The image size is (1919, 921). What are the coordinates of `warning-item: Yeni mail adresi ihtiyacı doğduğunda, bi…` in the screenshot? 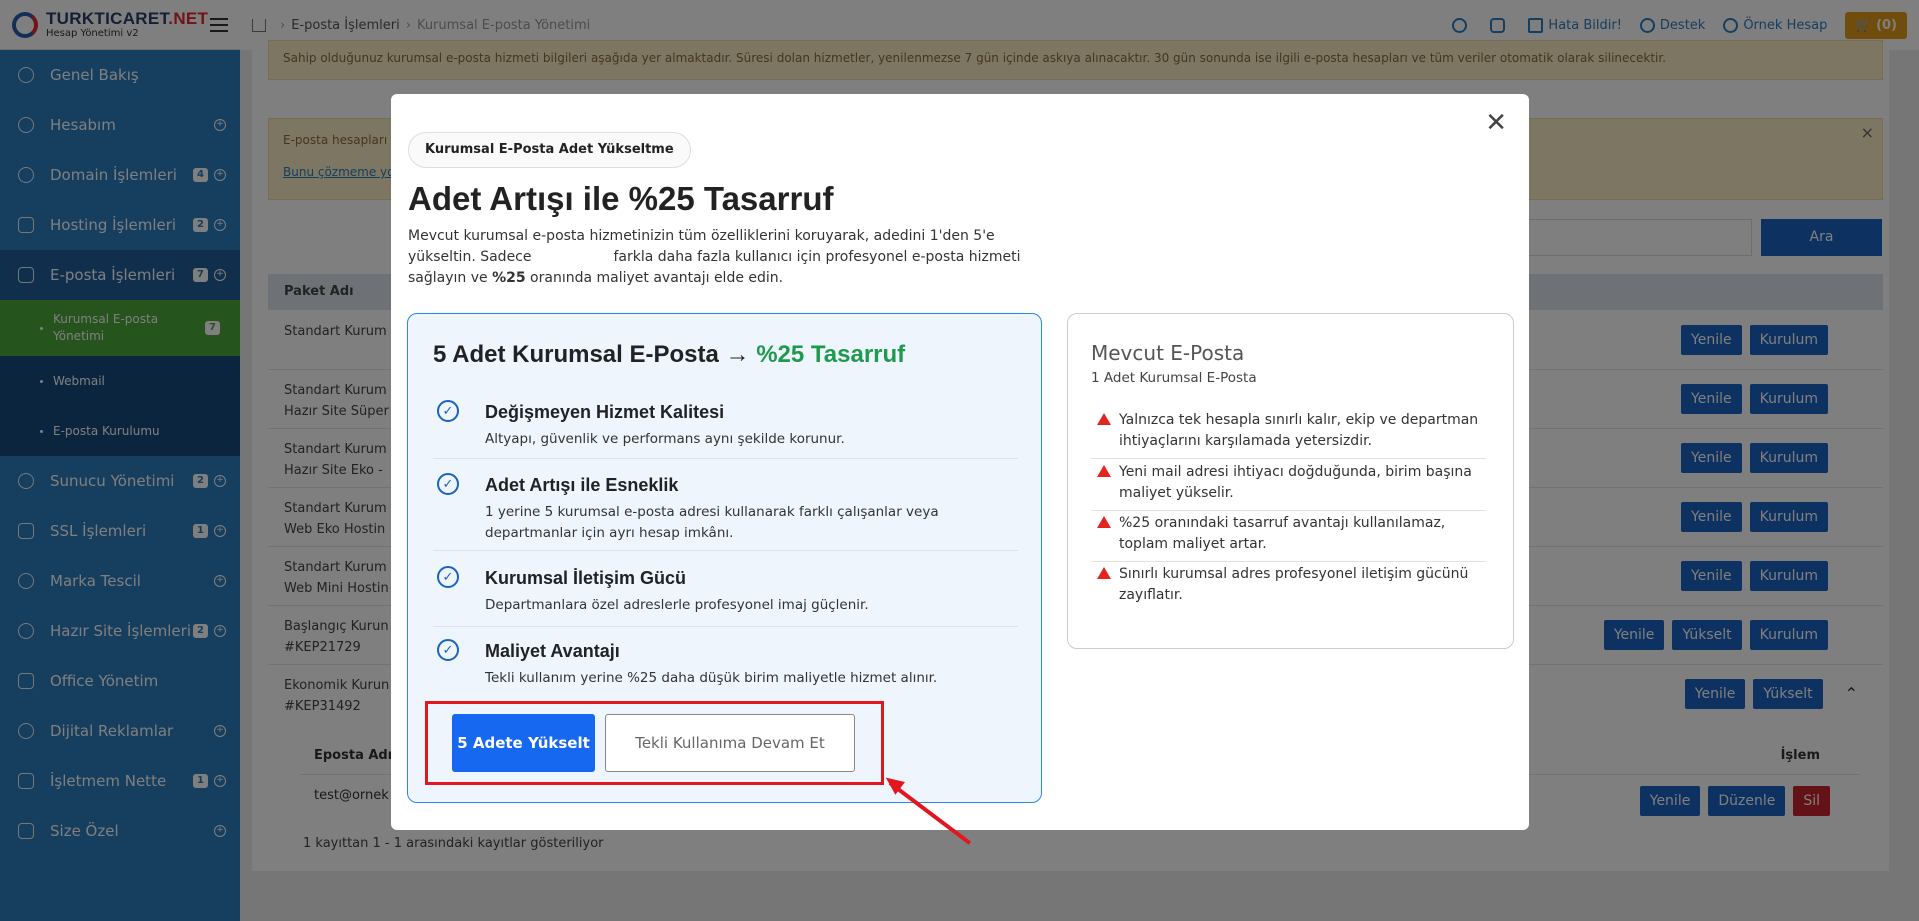 It's located at (1288, 486).